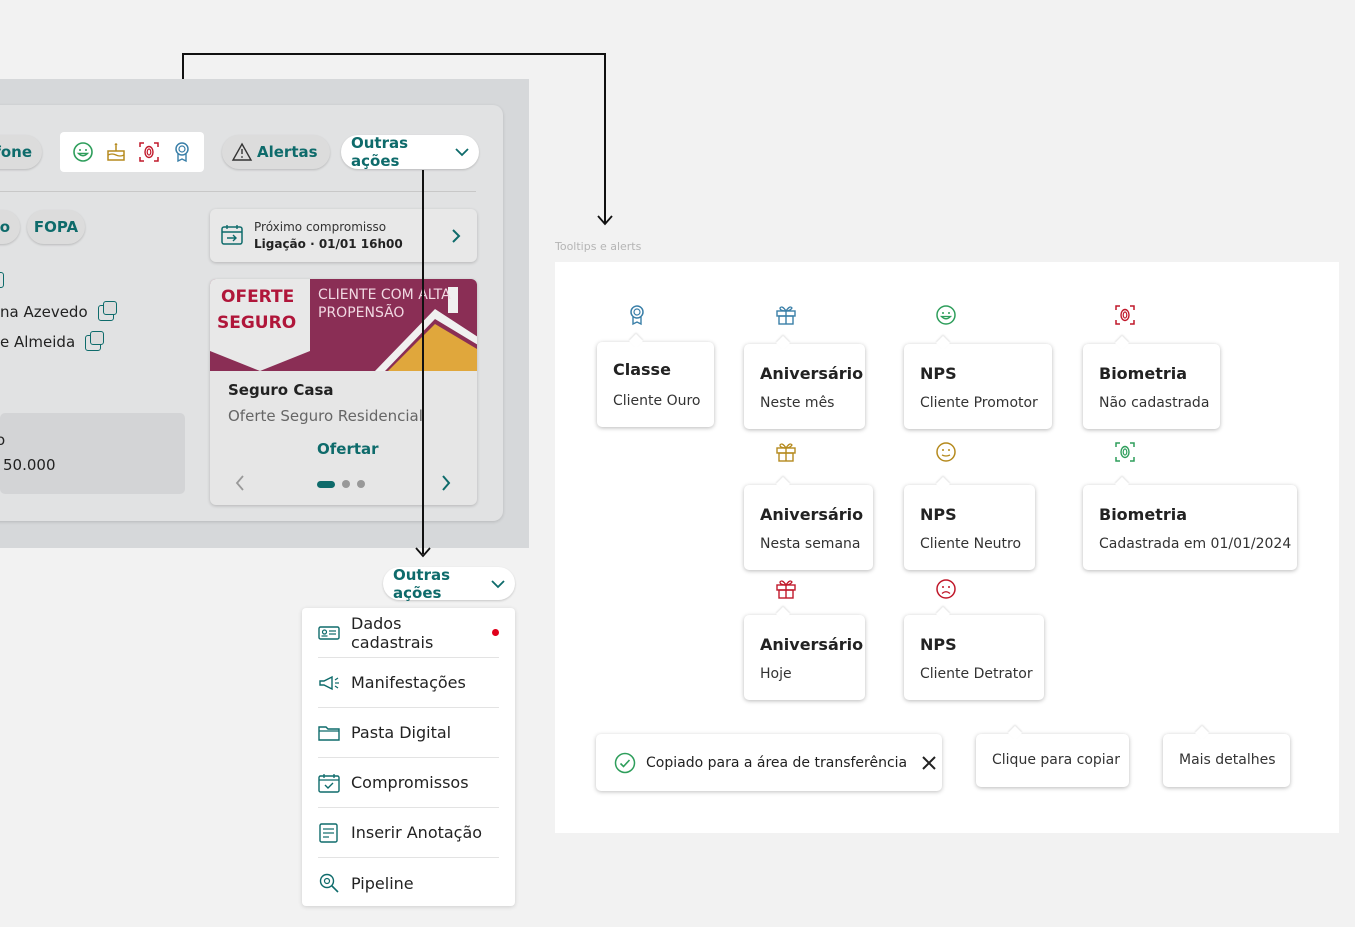 The height and width of the screenshot is (927, 1355). Describe the element at coordinates (341, 484) in the screenshot. I see `carousel-pager` at that location.